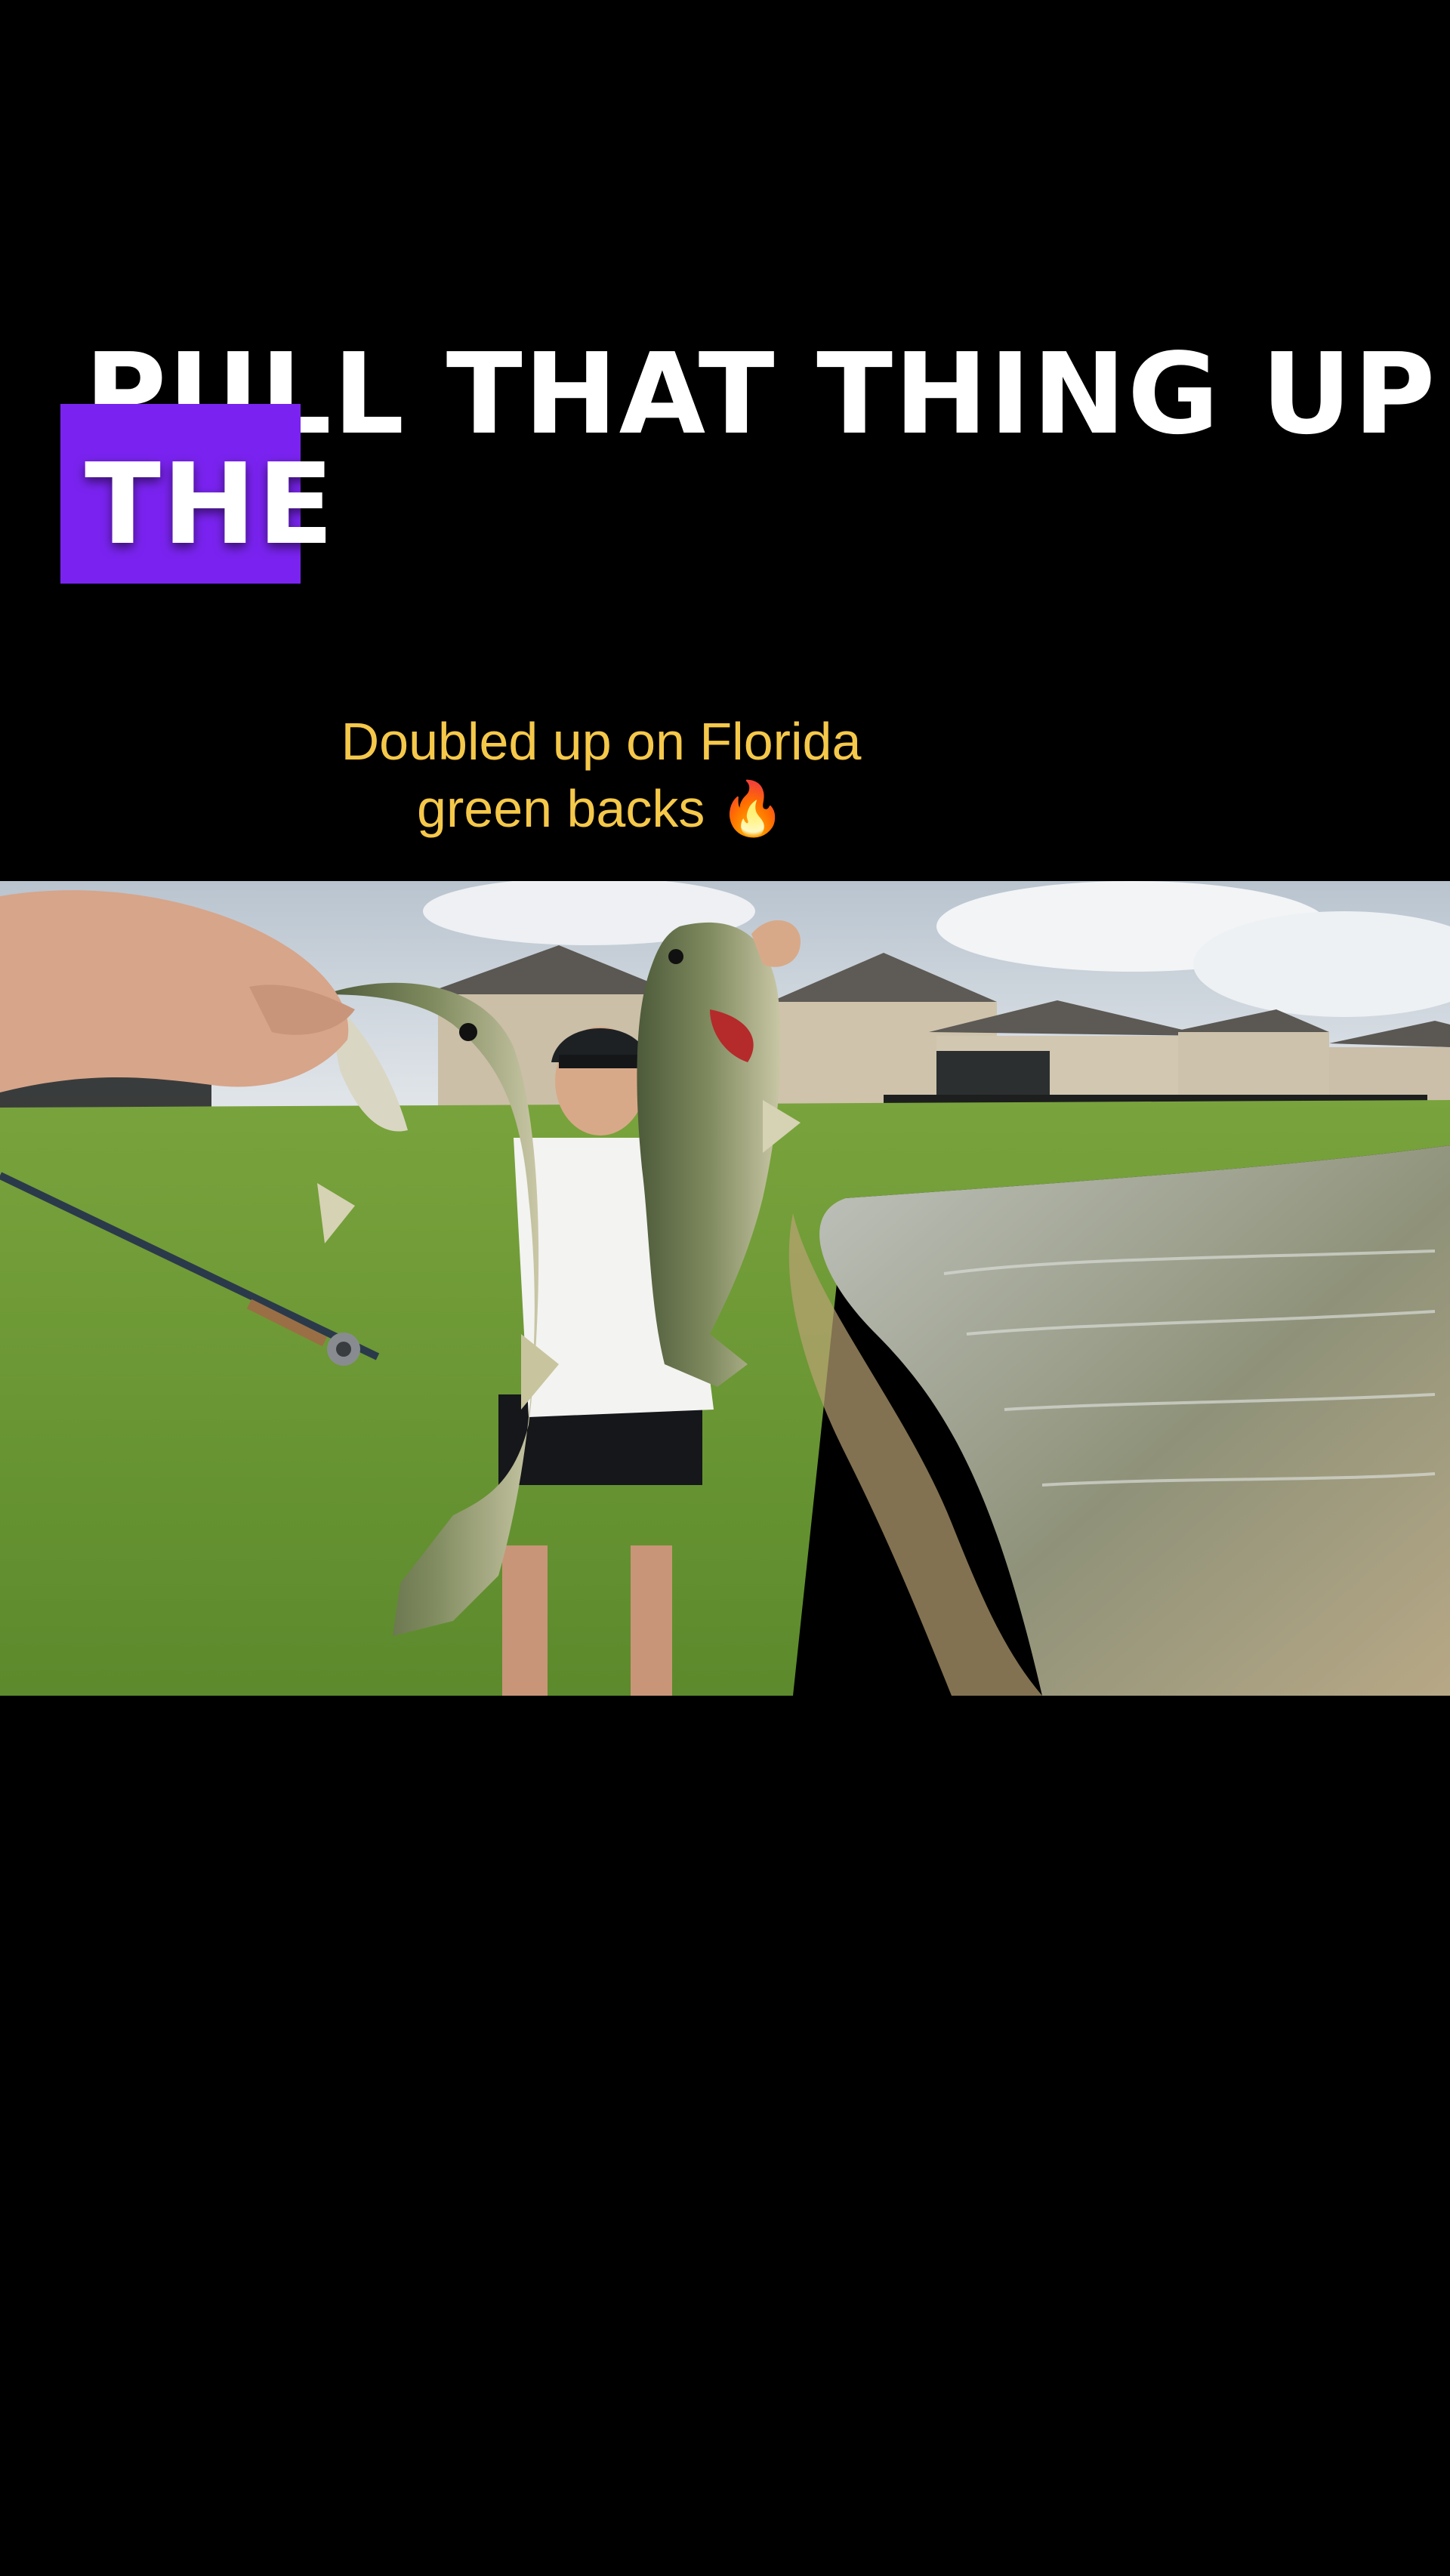  What do you see at coordinates (210, 504) in the screenshot?
I see `caption-line-2: THE` at bounding box center [210, 504].